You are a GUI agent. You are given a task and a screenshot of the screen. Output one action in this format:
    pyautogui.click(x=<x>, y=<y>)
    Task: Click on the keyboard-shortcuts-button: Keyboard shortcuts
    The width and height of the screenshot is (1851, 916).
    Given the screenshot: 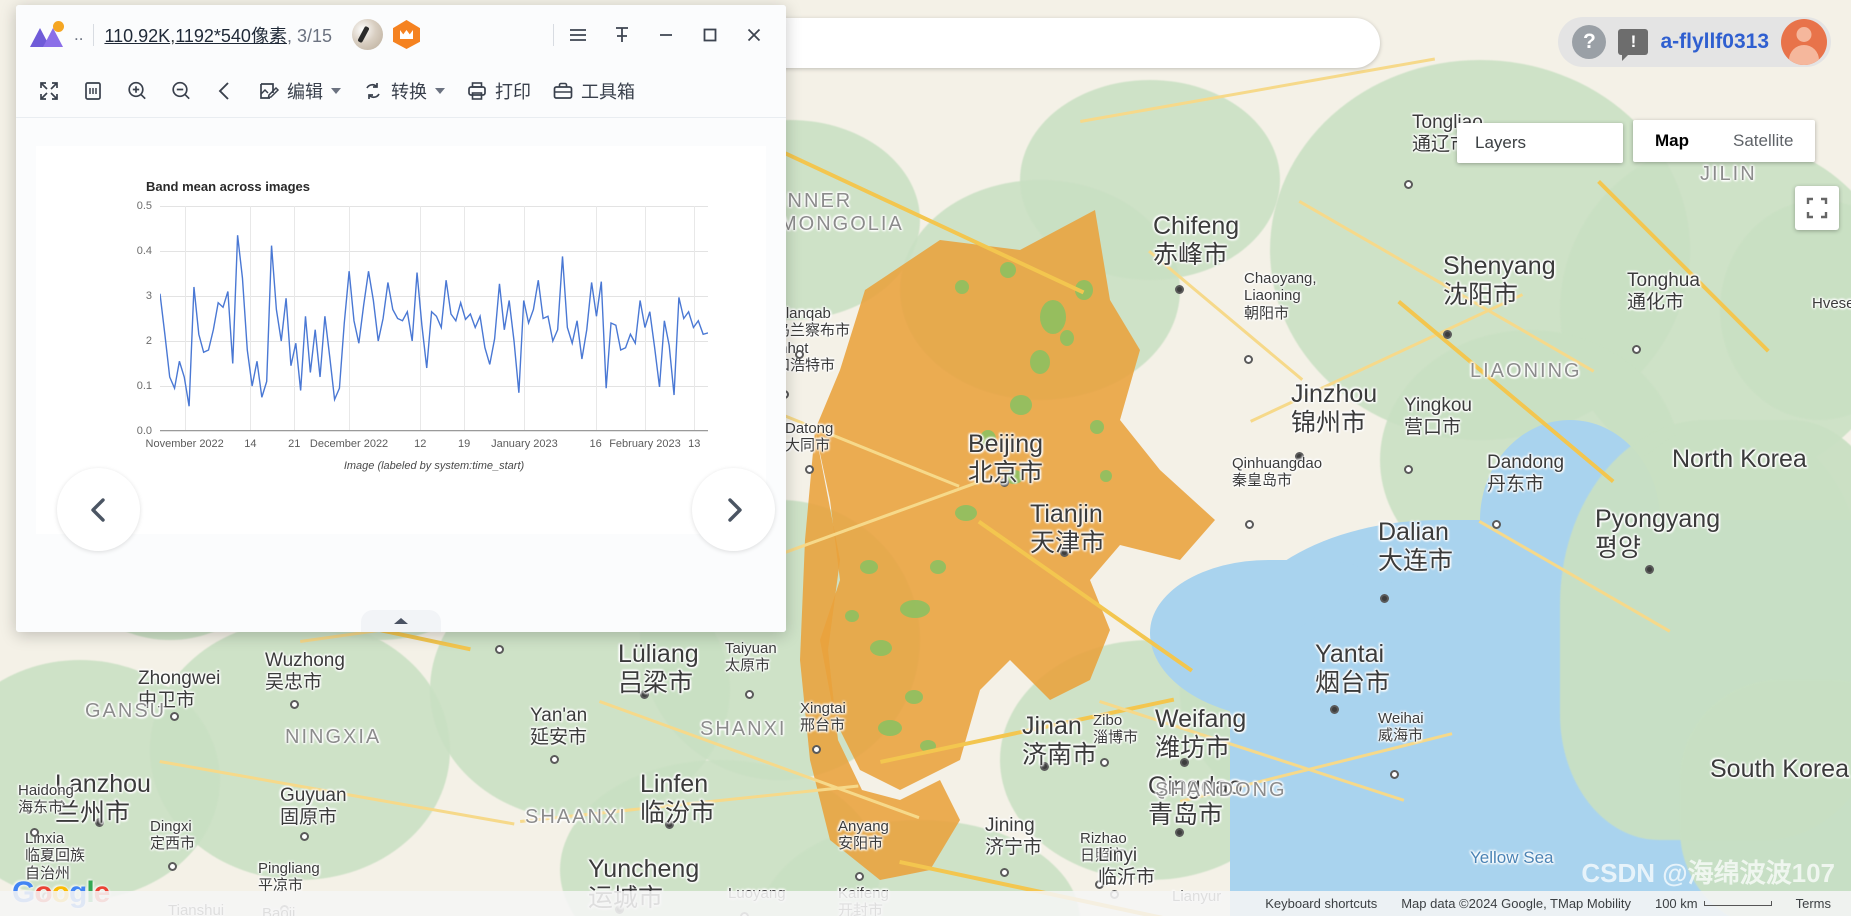 What is the action you would take?
    pyautogui.click(x=1321, y=903)
    